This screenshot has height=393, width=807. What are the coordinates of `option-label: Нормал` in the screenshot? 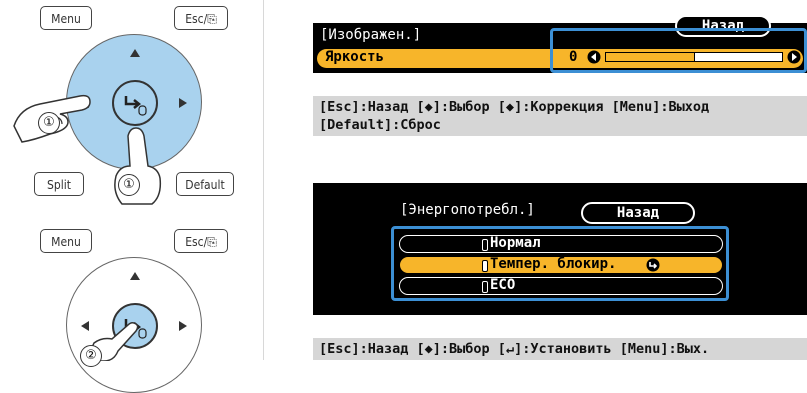 It's located at (515, 243).